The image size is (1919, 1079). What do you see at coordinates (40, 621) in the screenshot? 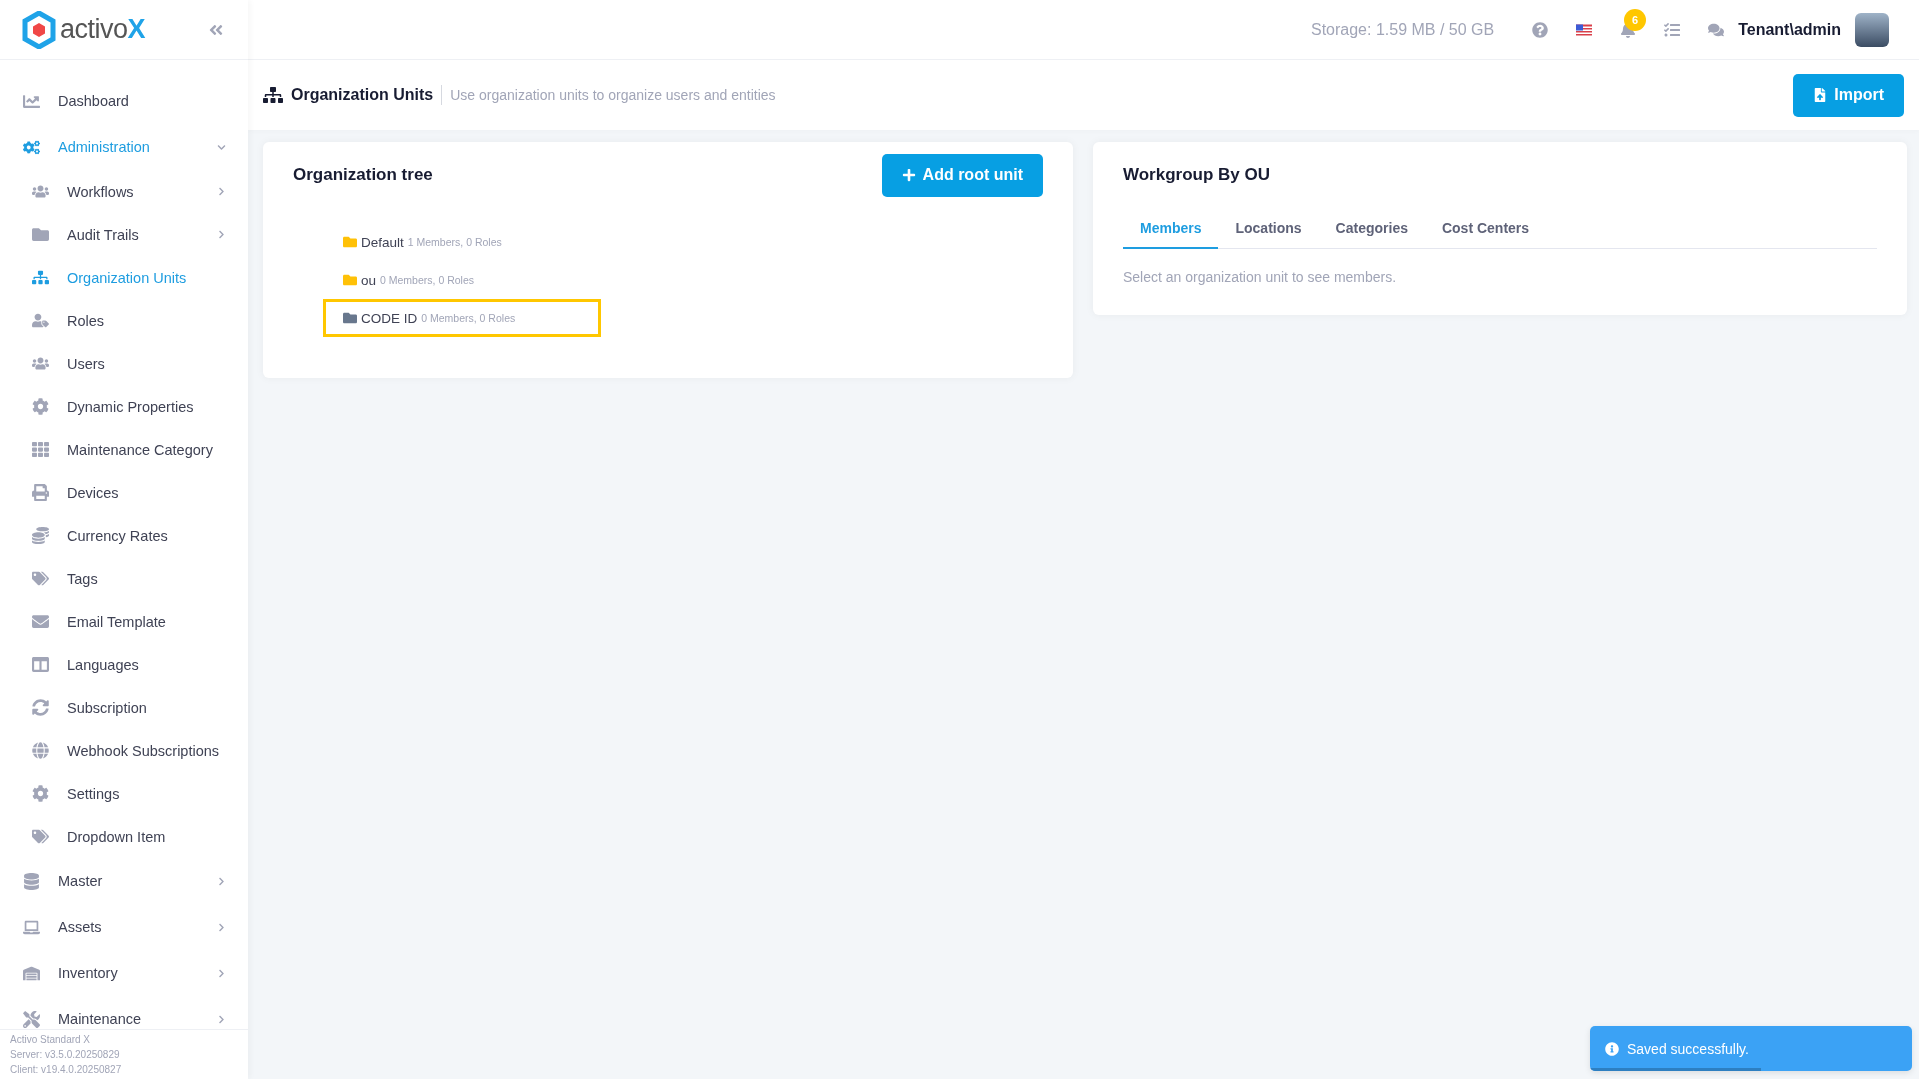
I see `envelope-icon` at bounding box center [40, 621].